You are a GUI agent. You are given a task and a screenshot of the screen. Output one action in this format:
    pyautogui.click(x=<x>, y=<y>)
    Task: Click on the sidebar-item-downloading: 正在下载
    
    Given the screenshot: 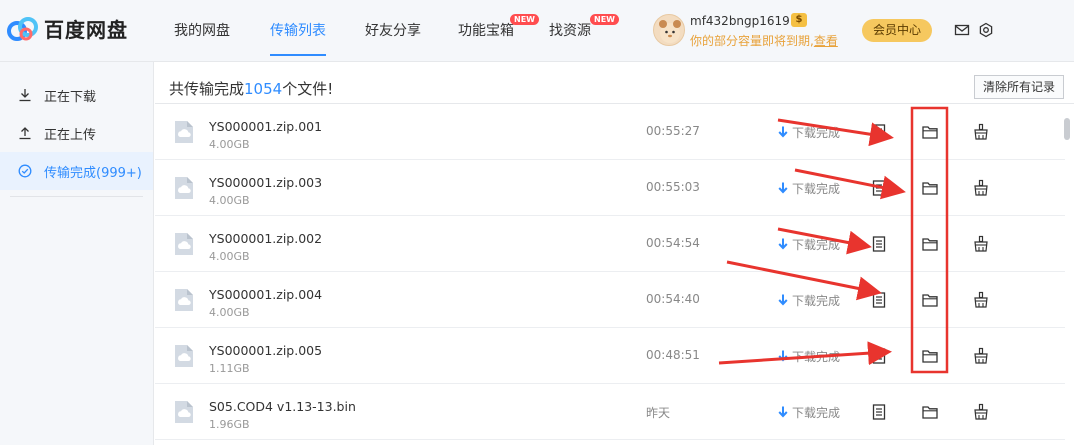 What is the action you would take?
    pyautogui.click(x=76, y=95)
    